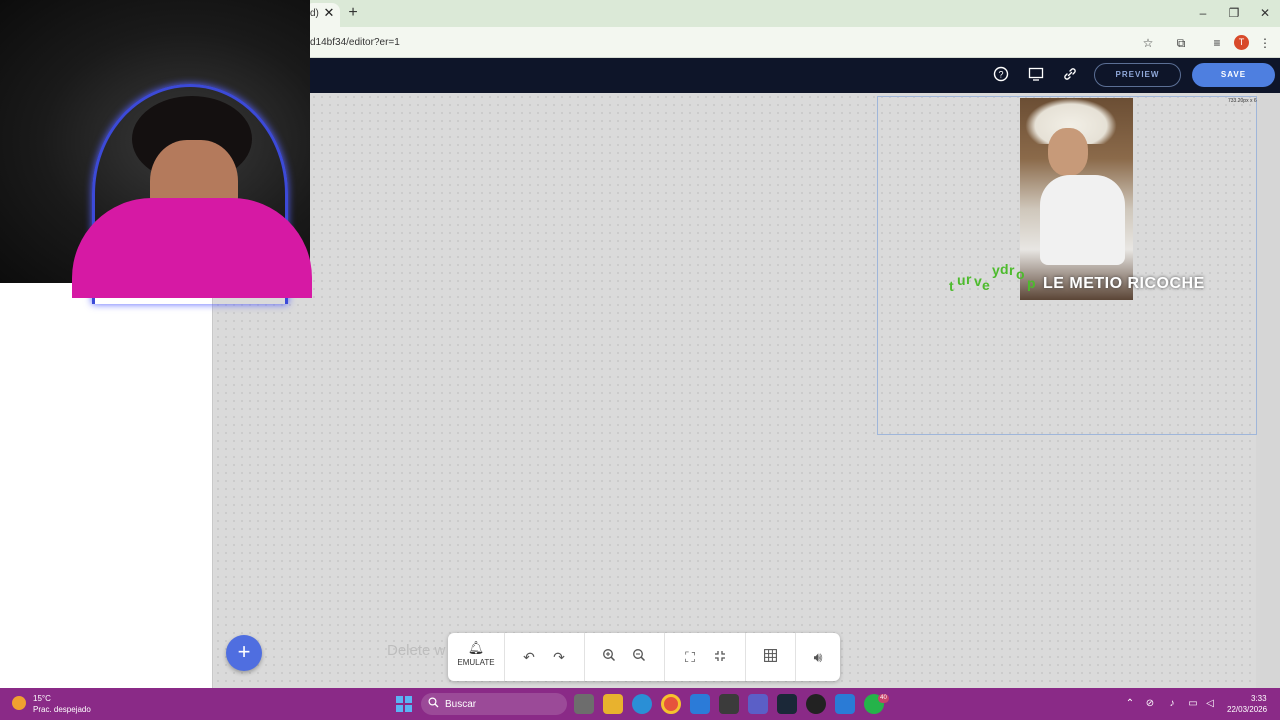 The width and height of the screenshot is (1280, 720). I want to click on tab-close-icon: ✕, so click(329, 13).